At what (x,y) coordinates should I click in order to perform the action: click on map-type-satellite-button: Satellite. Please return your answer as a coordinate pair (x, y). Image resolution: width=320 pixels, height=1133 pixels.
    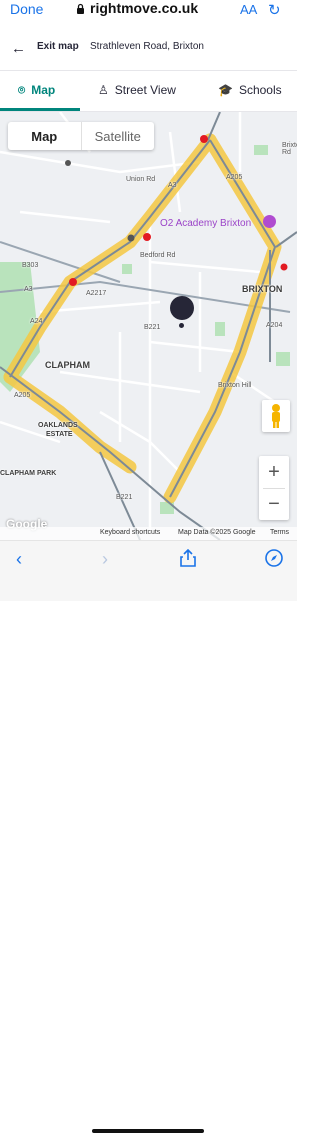
    Looking at the image, I should click on (117, 136).